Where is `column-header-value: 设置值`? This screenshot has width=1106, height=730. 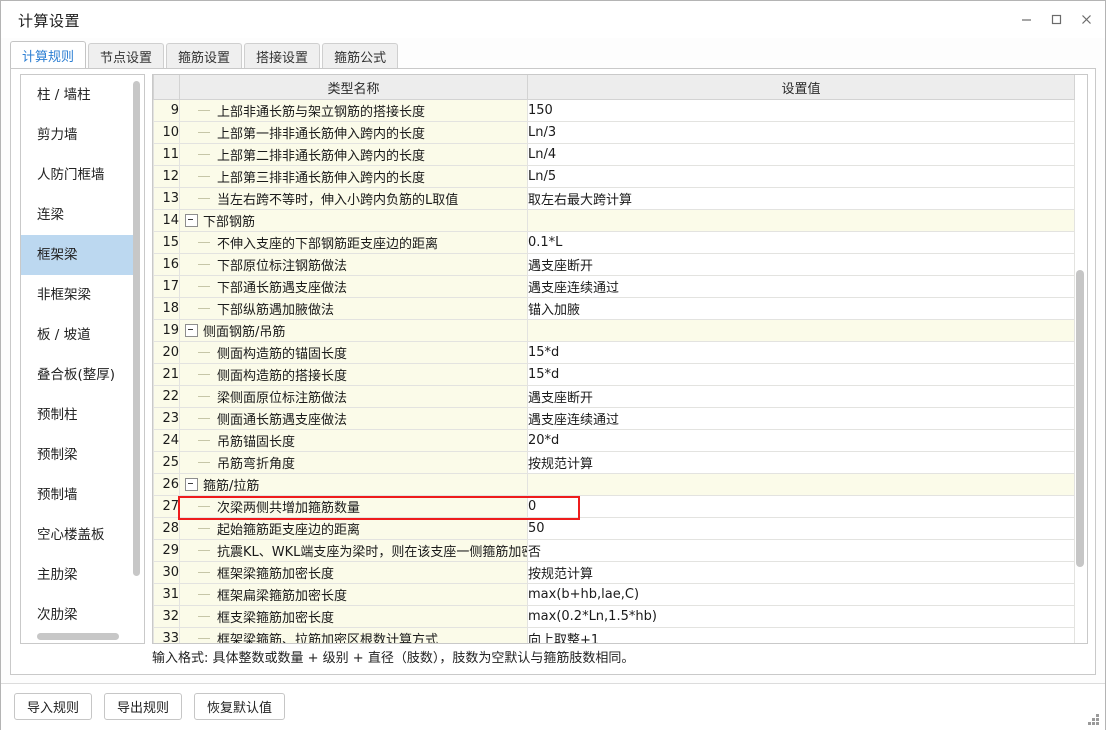
column-header-value: 设置值 is located at coordinates (801, 87).